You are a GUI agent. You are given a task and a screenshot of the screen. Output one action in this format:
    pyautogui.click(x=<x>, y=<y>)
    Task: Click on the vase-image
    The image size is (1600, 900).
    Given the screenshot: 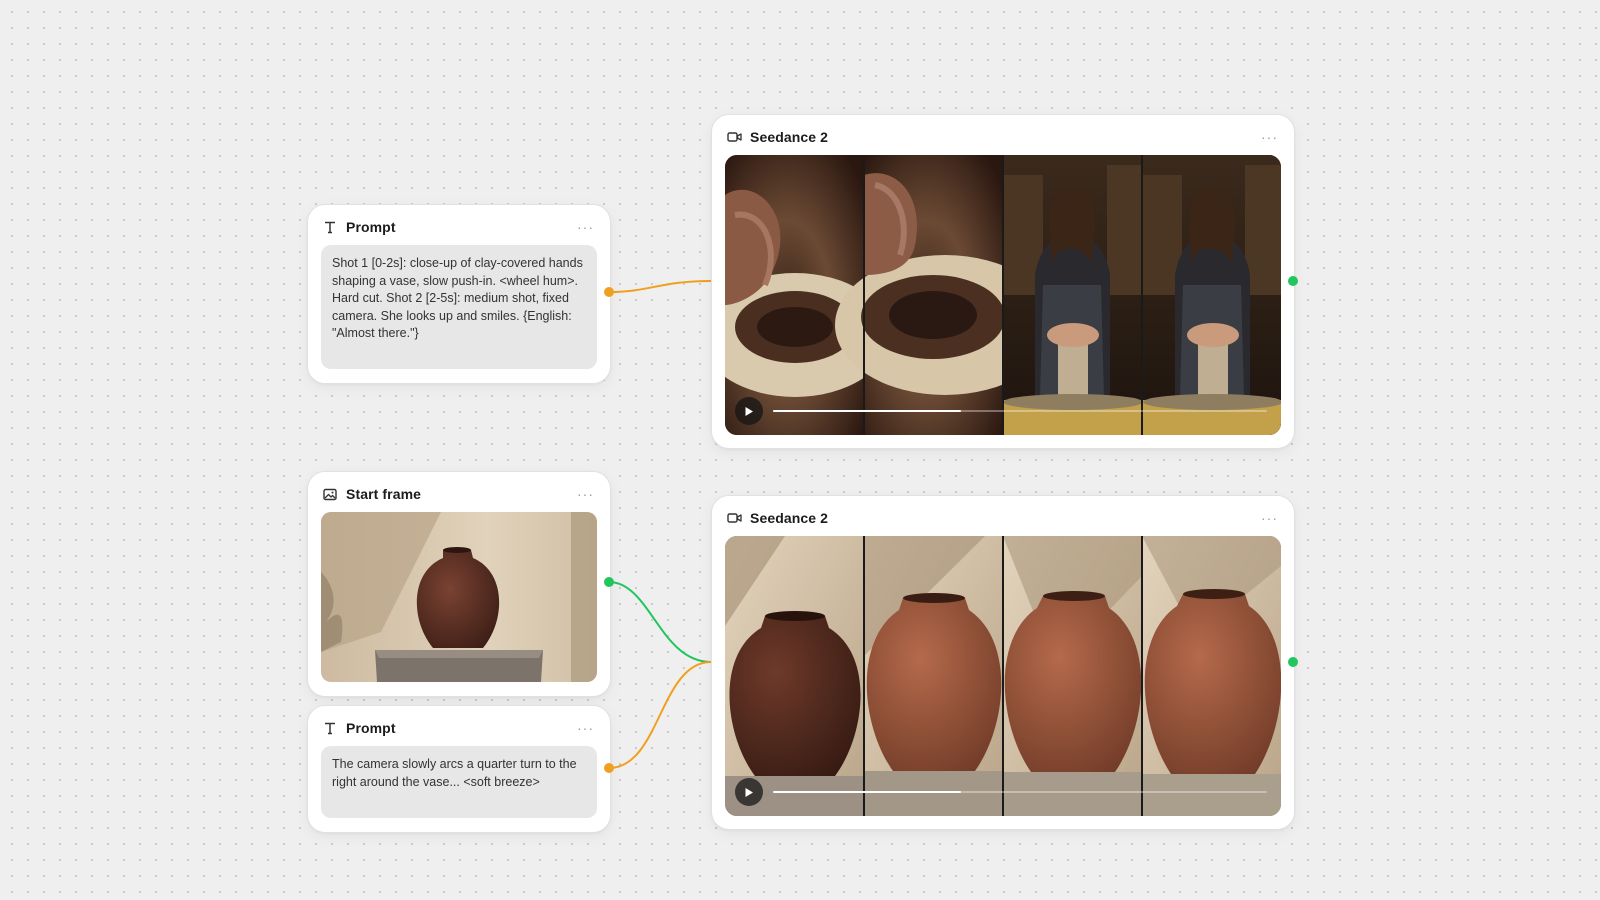 What is the action you would take?
    pyautogui.click(x=459, y=597)
    